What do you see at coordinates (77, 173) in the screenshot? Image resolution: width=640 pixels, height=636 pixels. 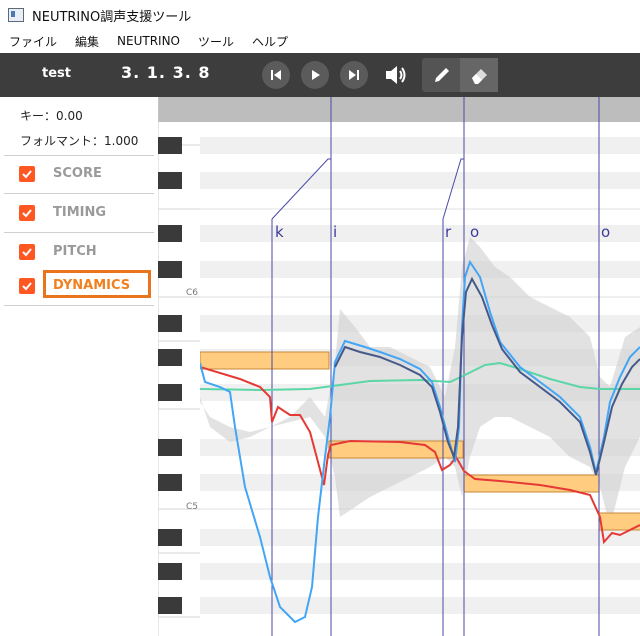 I see `score-label: SCORE` at bounding box center [77, 173].